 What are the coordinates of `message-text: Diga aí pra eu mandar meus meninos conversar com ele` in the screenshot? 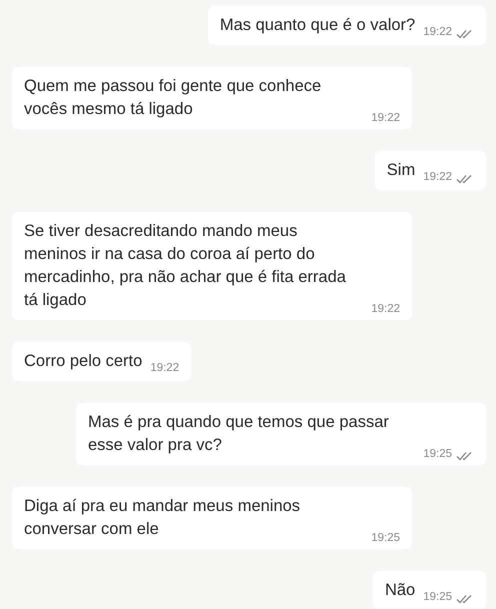 It's located at (163, 518).